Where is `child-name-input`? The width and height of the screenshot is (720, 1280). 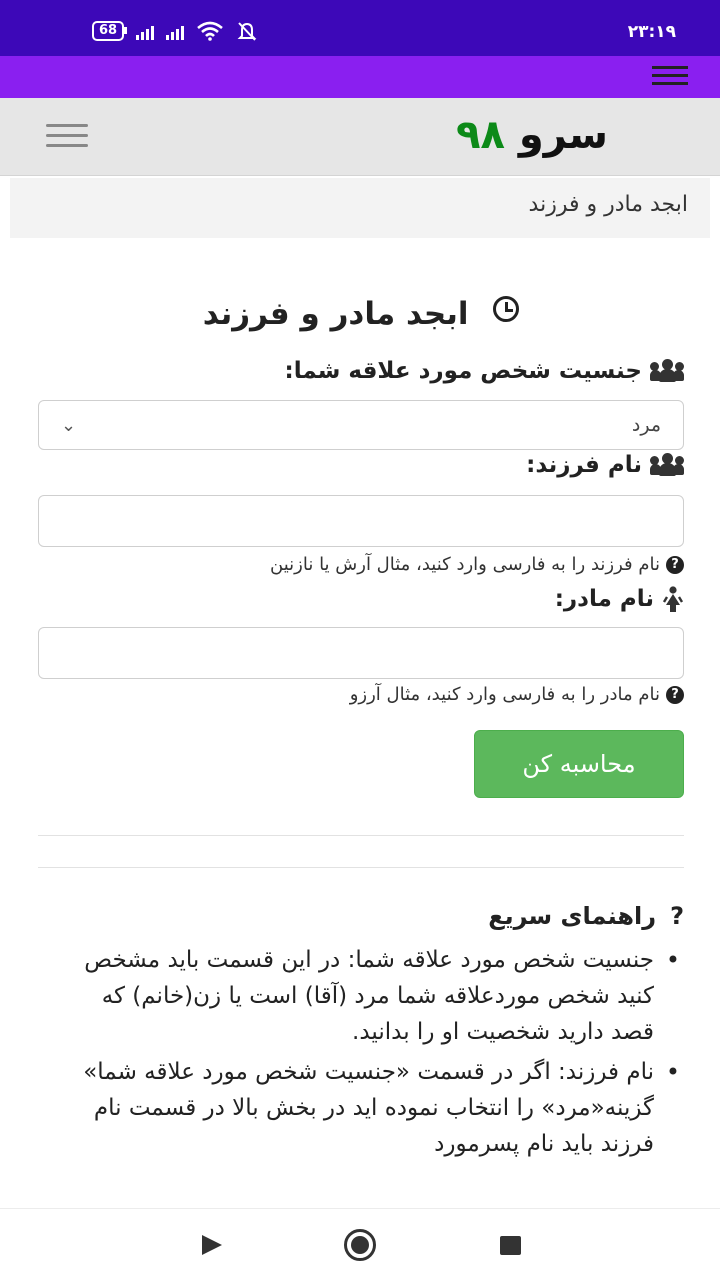 child-name-input is located at coordinates (361, 521).